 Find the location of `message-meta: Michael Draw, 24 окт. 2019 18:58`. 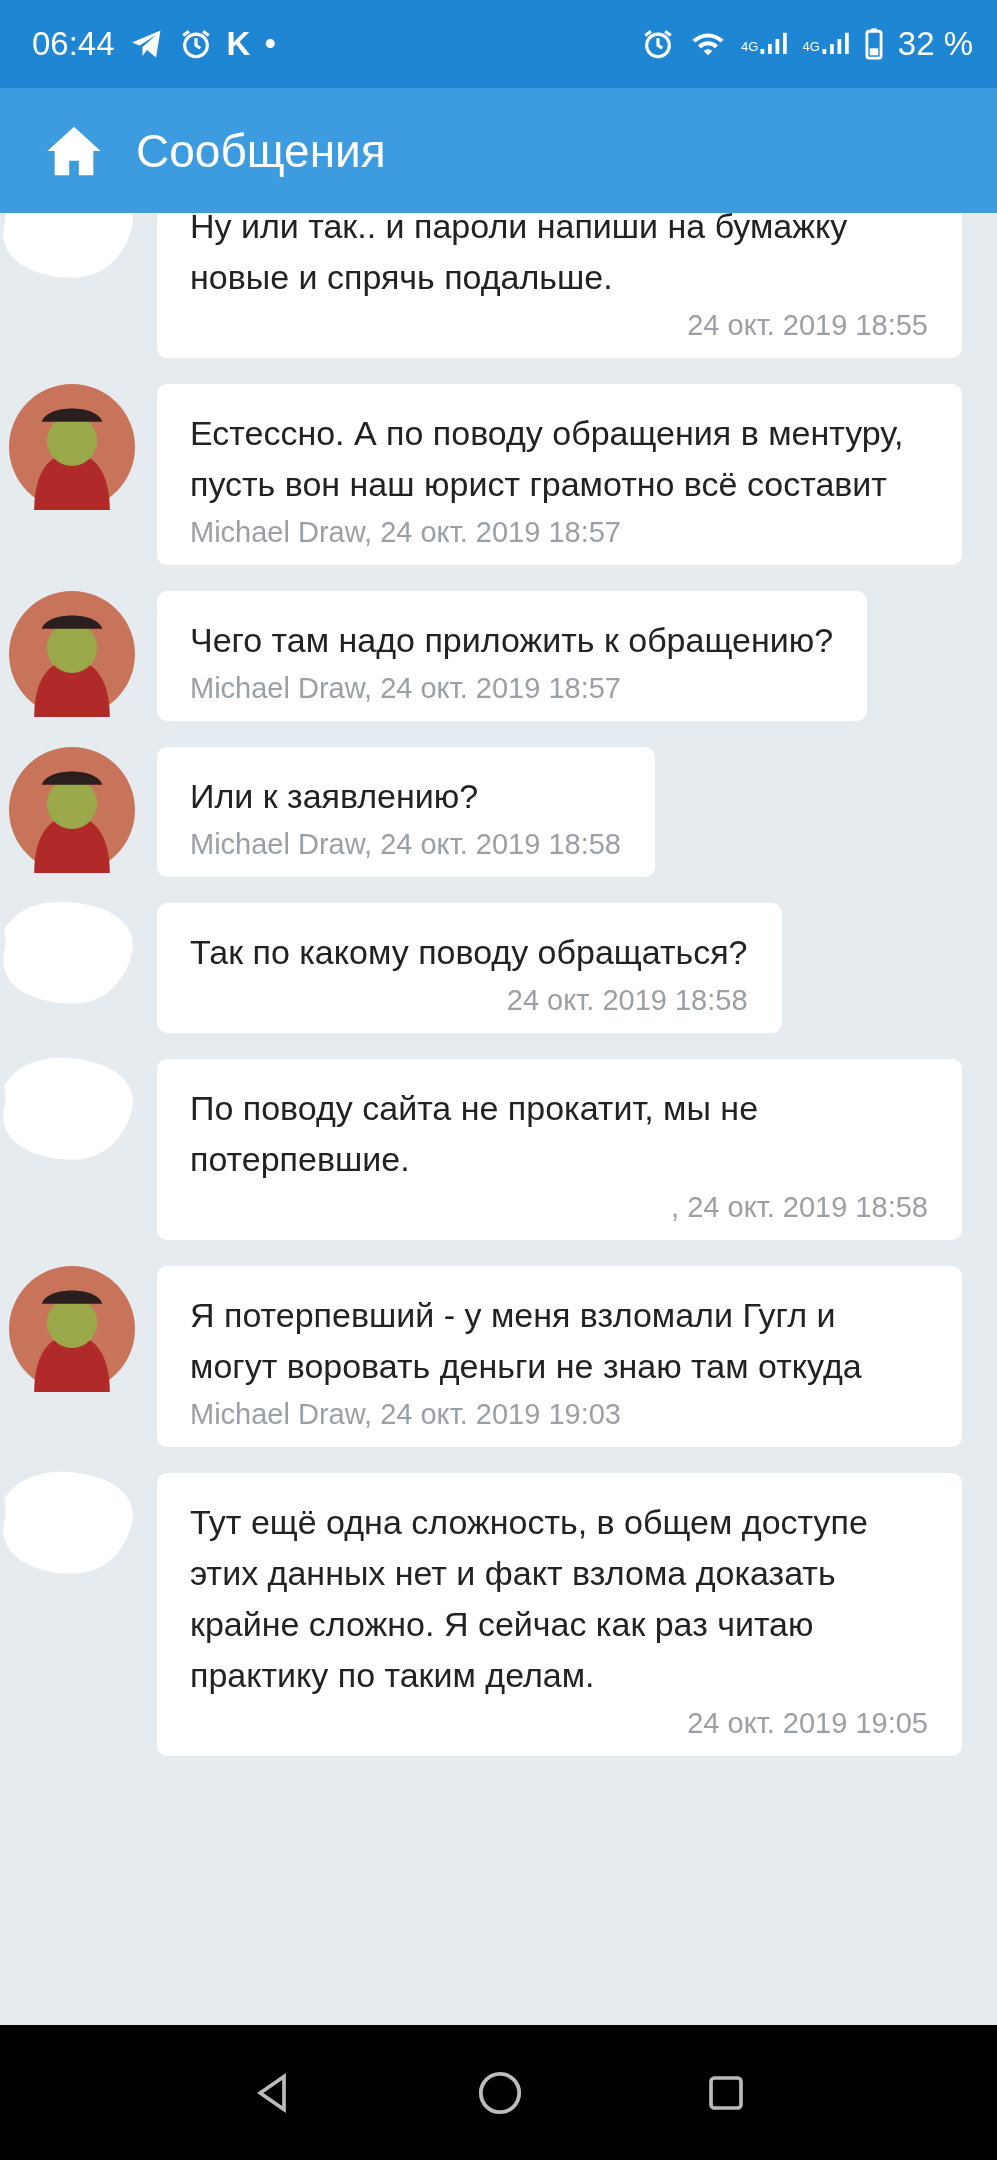

message-meta: Michael Draw, 24 окт. 2019 18:58 is located at coordinates (405, 844).